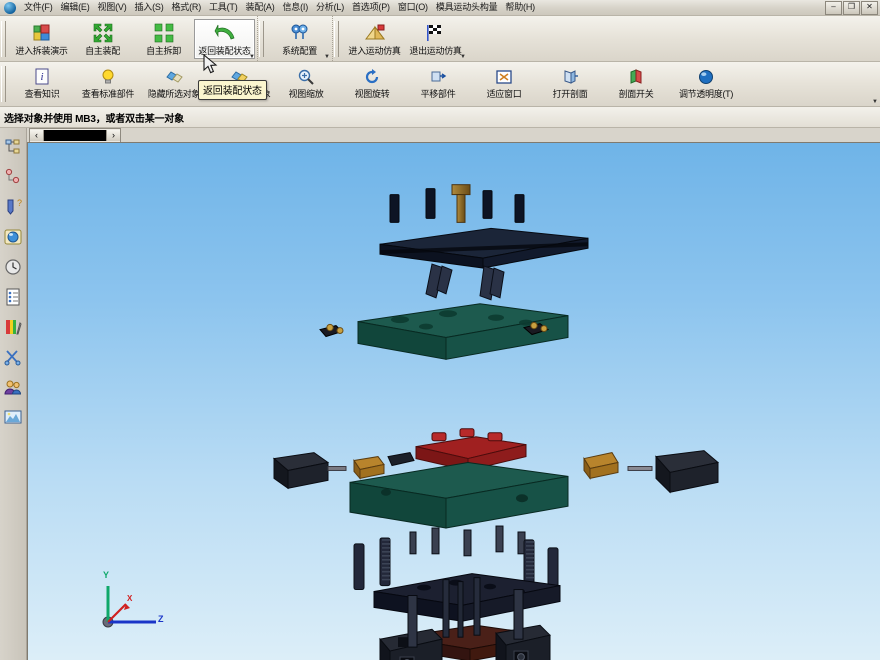  Describe the element at coordinates (38, 7) in the screenshot. I see `menu-file: 文件(F)` at that location.